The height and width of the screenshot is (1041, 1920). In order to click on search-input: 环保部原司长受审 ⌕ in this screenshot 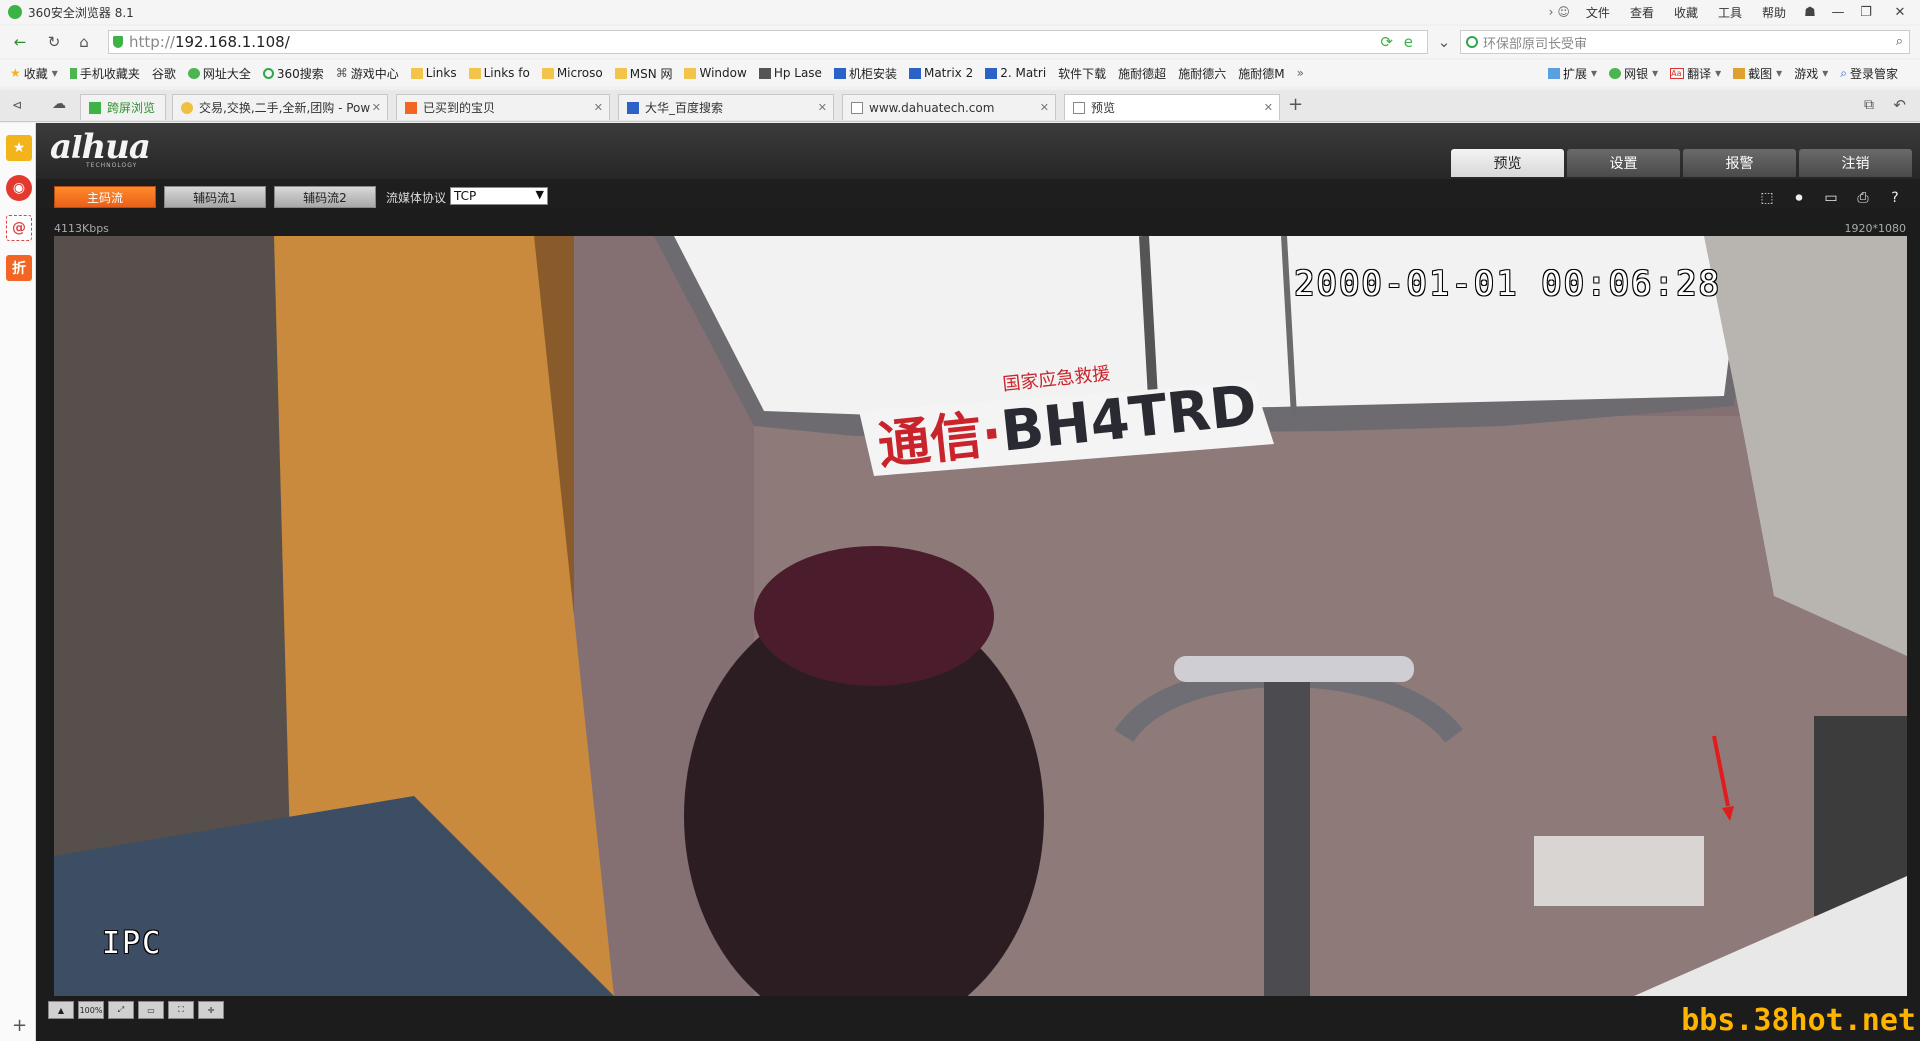, I will do `click(1685, 42)`.